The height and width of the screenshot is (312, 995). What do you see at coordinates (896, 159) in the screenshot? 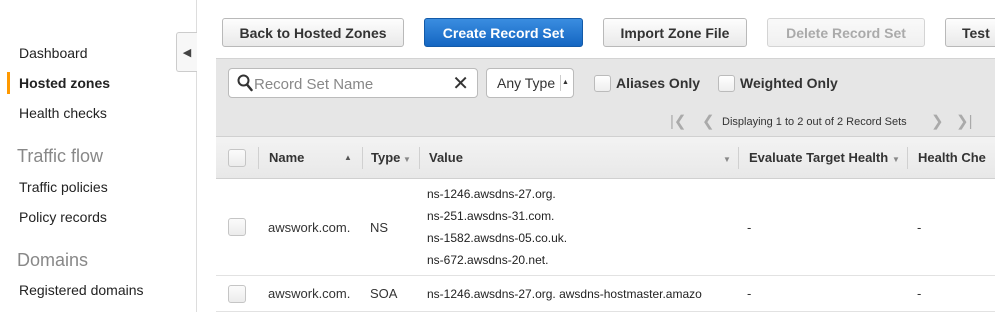
I see `evaluate-column-menu-icon: ▼` at bounding box center [896, 159].